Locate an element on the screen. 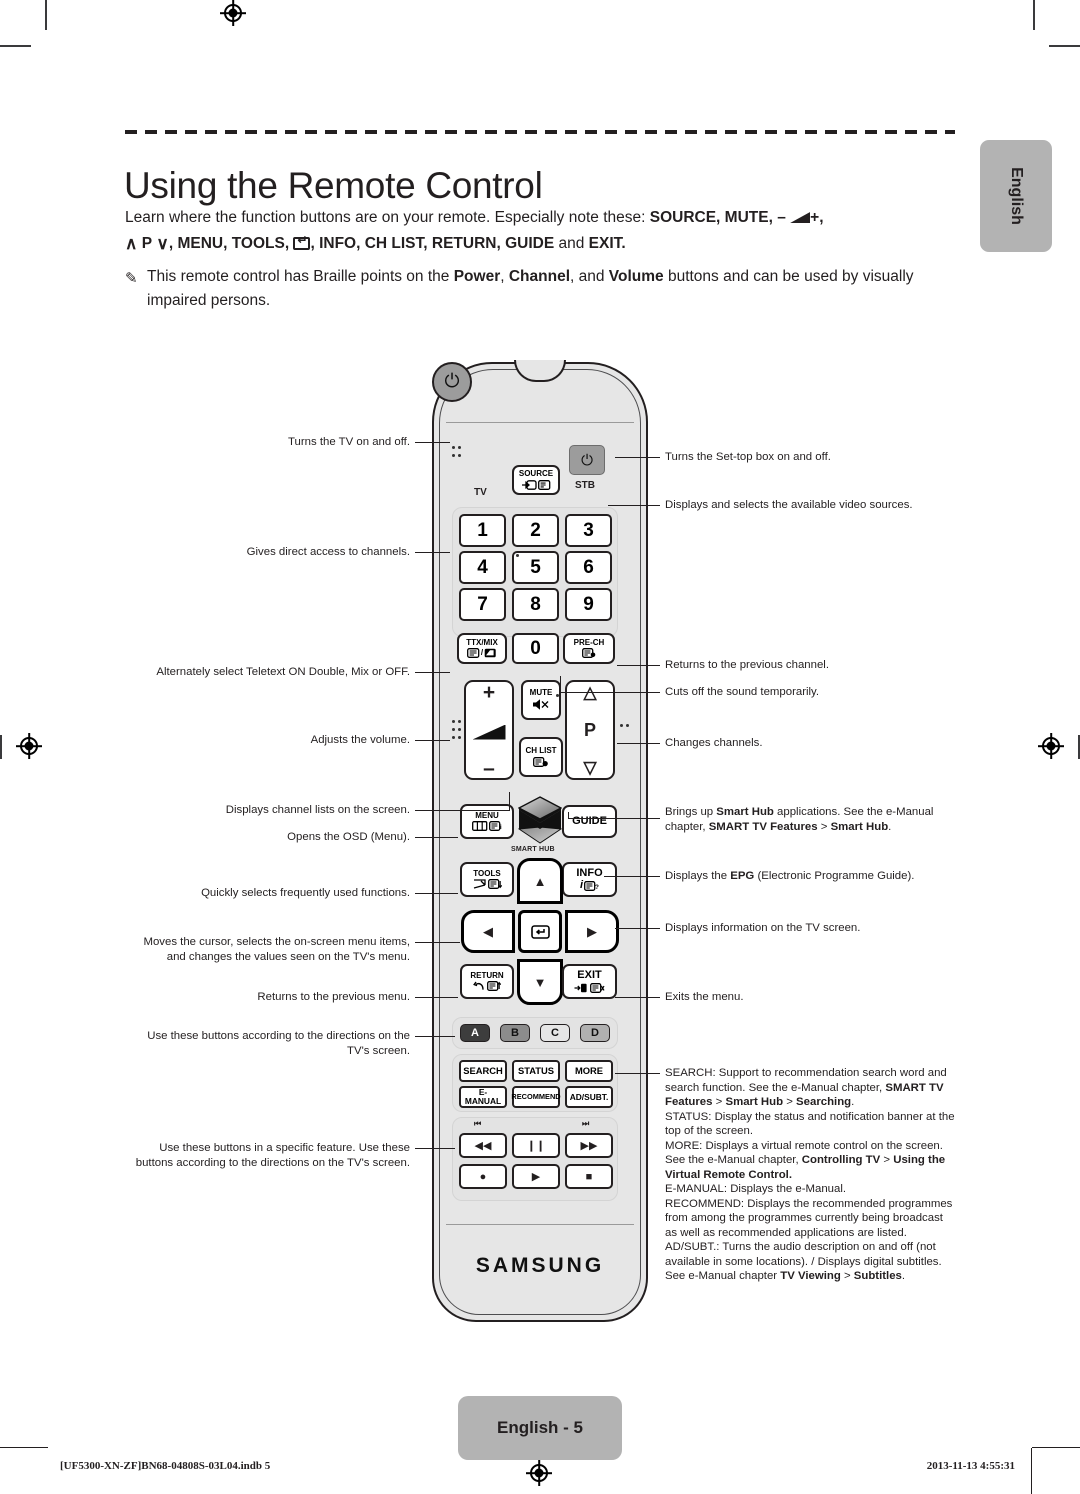  return-glyphs is located at coordinates (487, 986).